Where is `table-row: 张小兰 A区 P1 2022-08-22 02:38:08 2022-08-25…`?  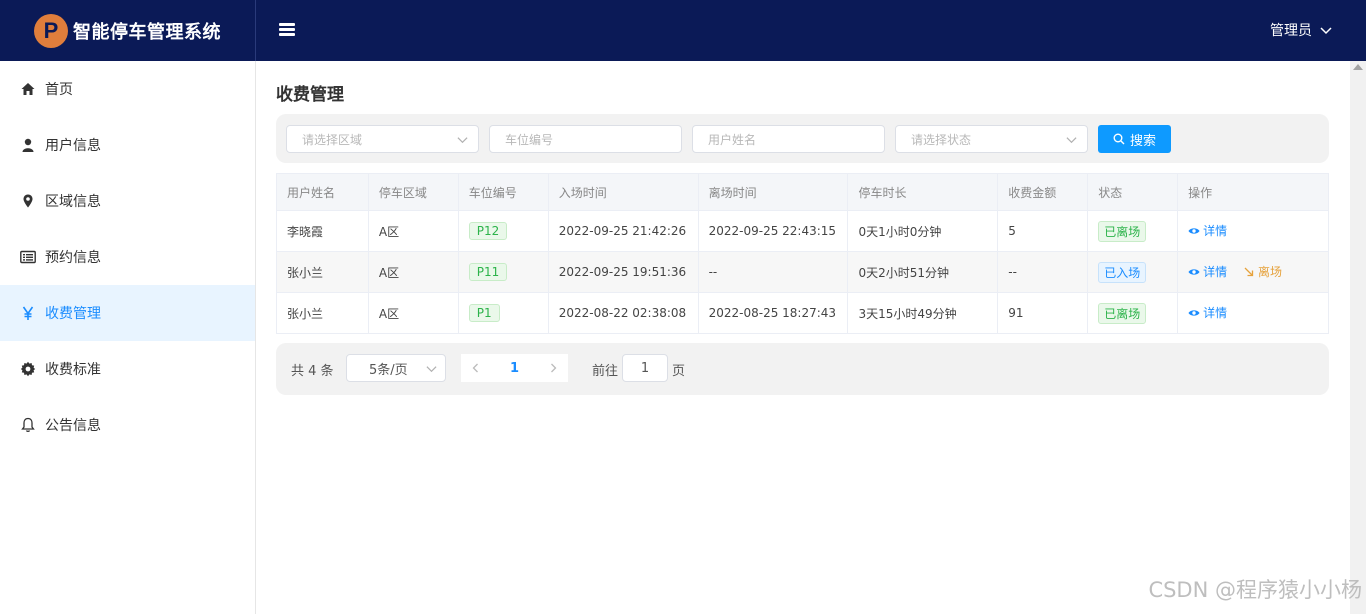 table-row: 张小兰 A区 P1 2022-08-22 02:38:08 2022-08-25… is located at coordinates (802, 313).